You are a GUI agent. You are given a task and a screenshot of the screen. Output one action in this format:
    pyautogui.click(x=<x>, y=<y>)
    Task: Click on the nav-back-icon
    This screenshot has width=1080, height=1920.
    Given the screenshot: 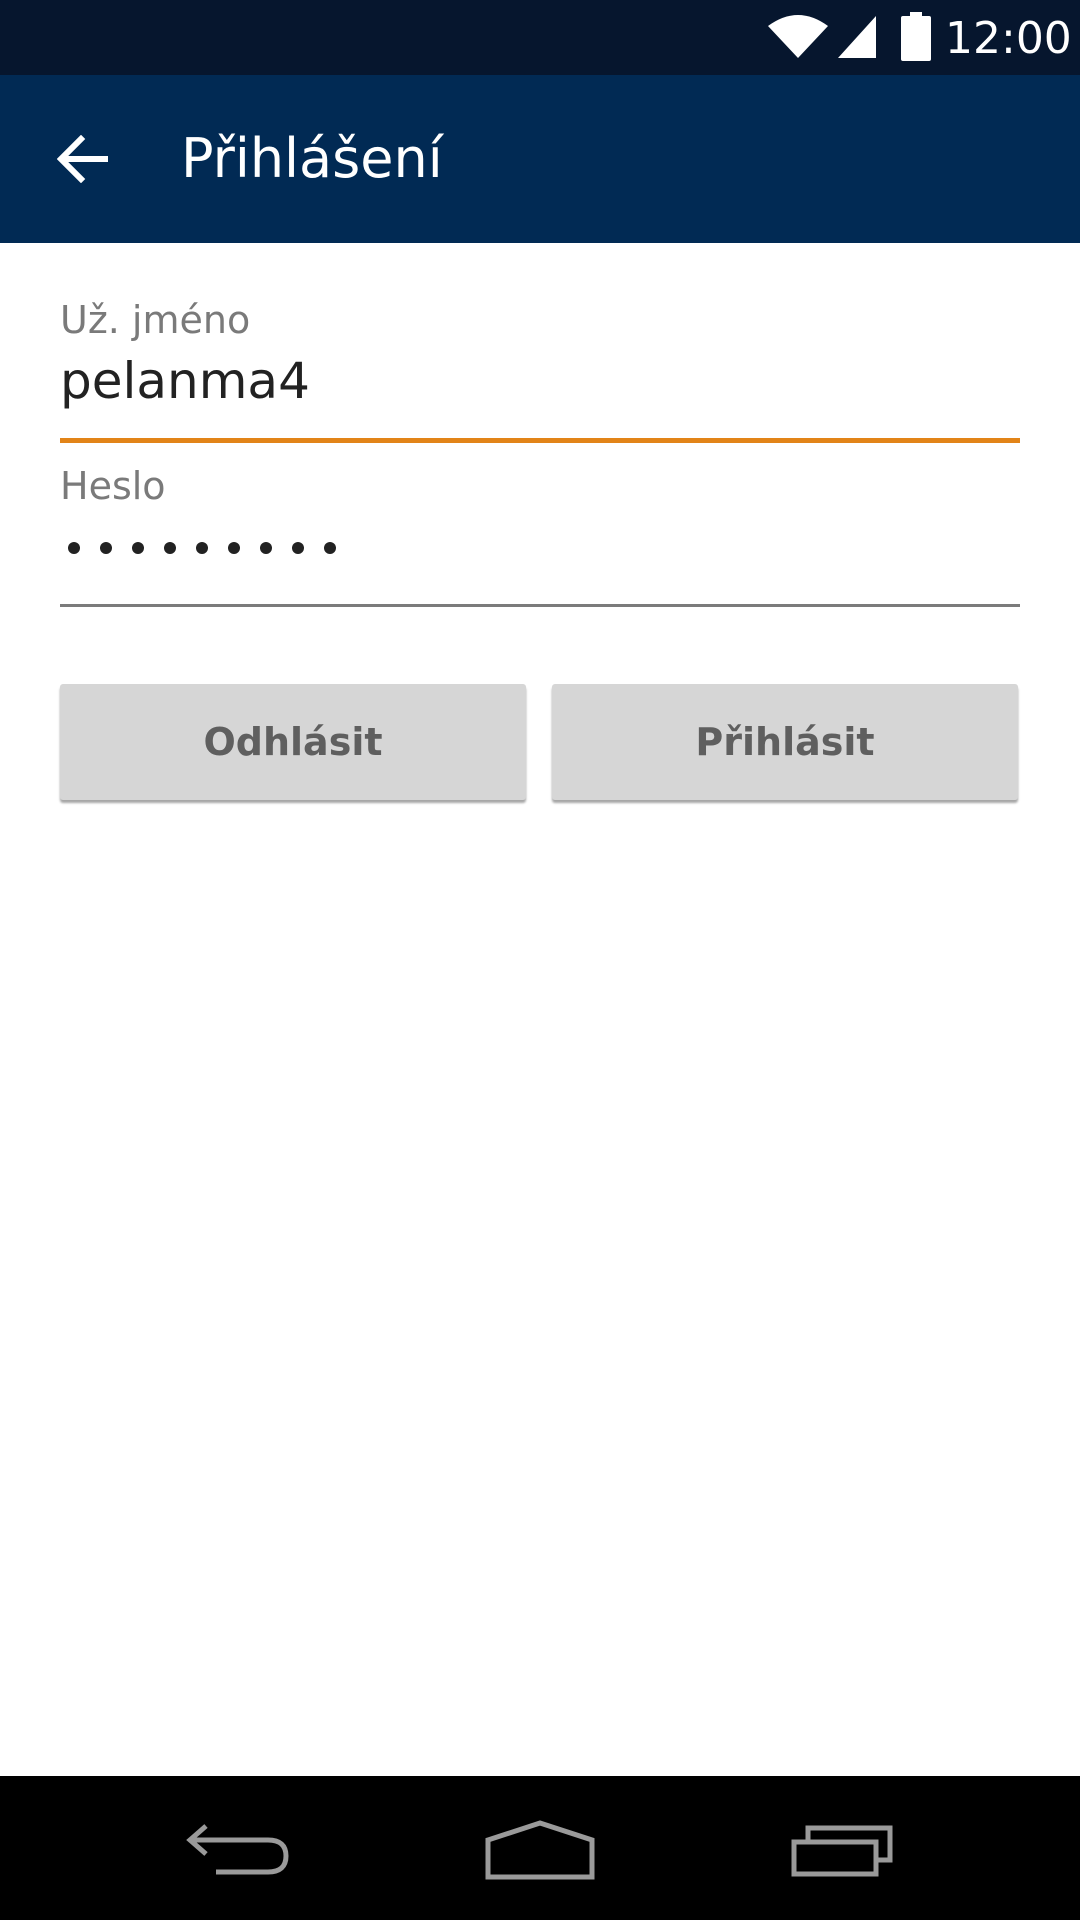 What is the action you would take?
    pyautogui.click(x=238, y=1850)
    